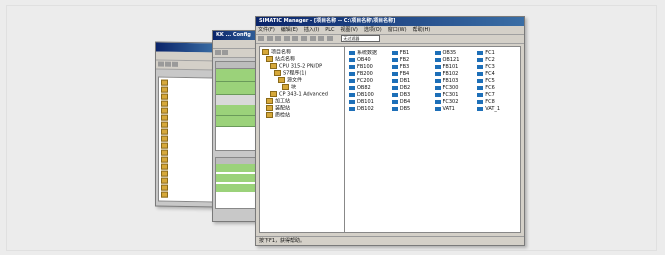 This screenshot has height=255, width=665. What do you see at coordinates (496, 95) in the screenshot?
I see `list-item: FC7` at bounding box center [496, 95].